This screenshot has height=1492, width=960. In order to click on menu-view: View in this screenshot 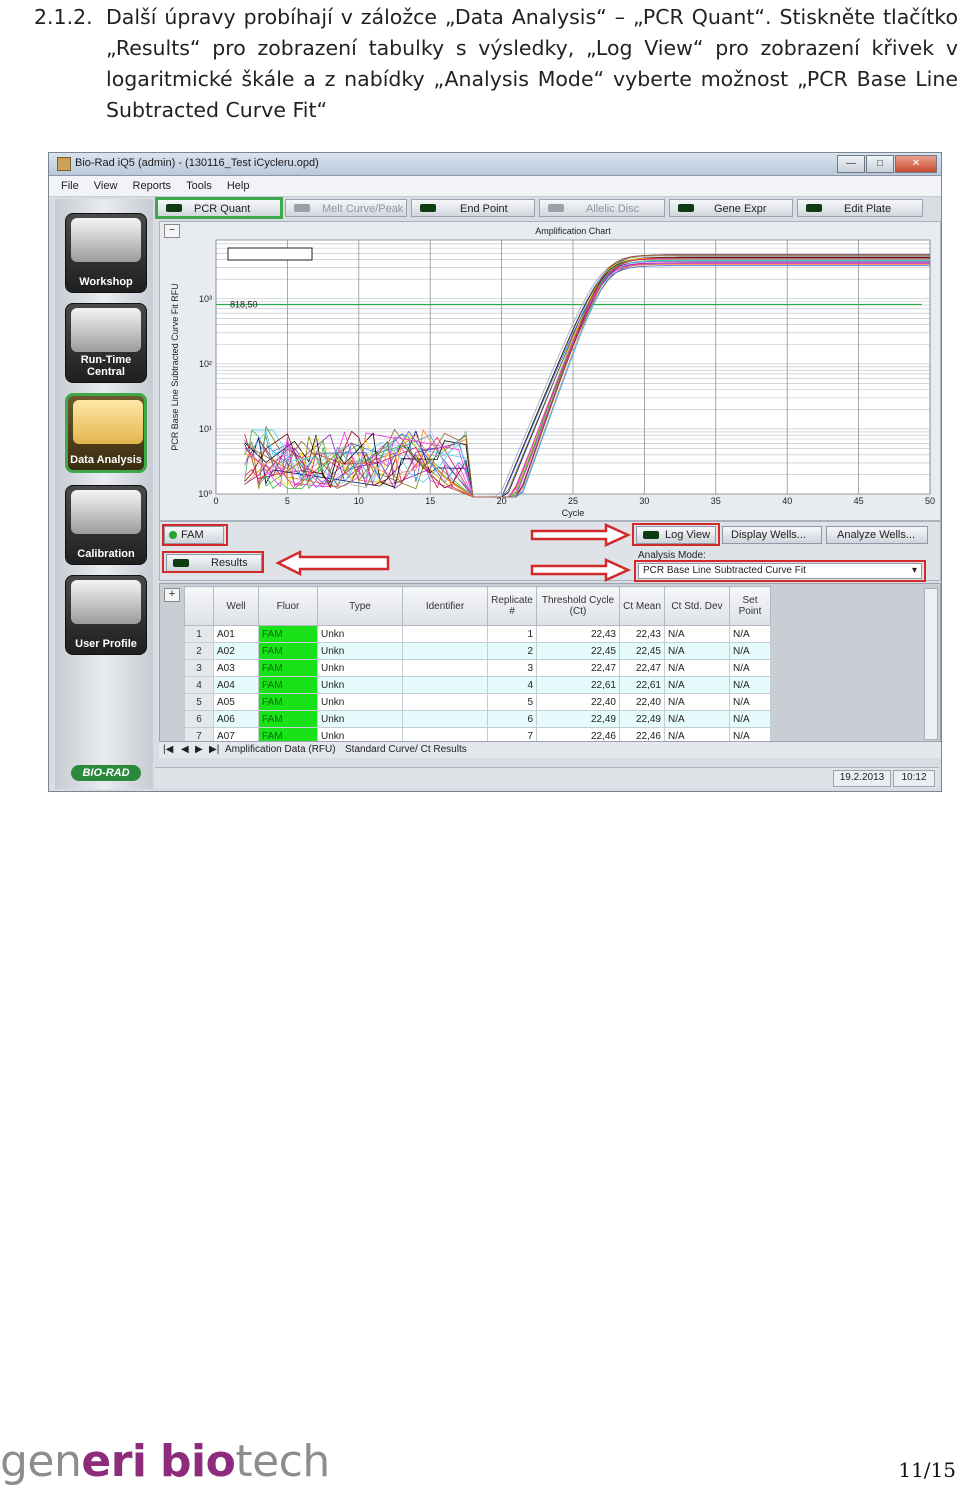, I will do `click(106, 186)`.